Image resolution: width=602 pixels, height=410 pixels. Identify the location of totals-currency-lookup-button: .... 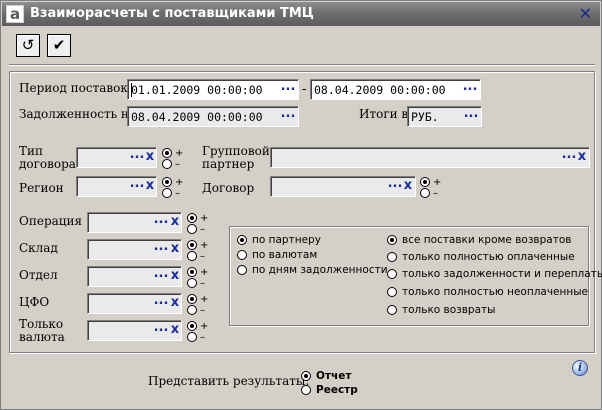
(471, 116).